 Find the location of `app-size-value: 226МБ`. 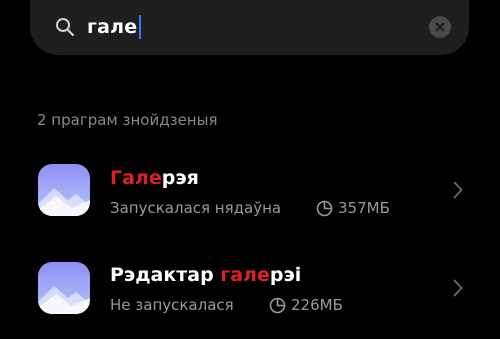

app-size-value: 226МБ is located at coordinates (317, 305).